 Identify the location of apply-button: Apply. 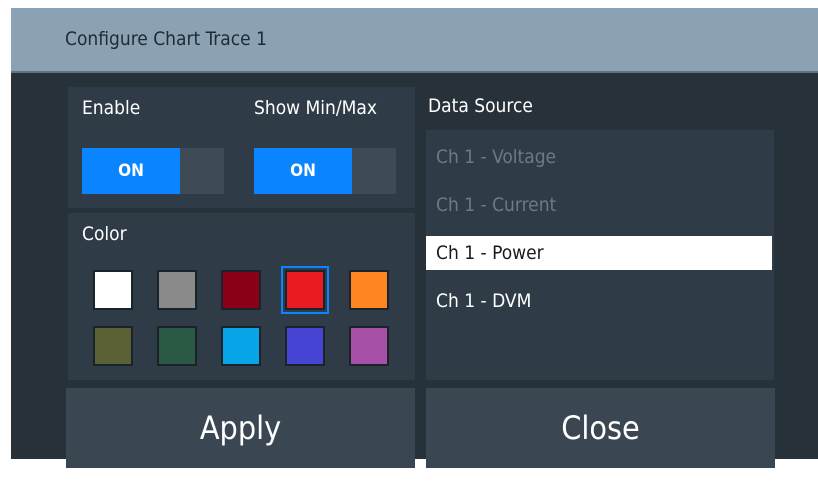
(240, 428).